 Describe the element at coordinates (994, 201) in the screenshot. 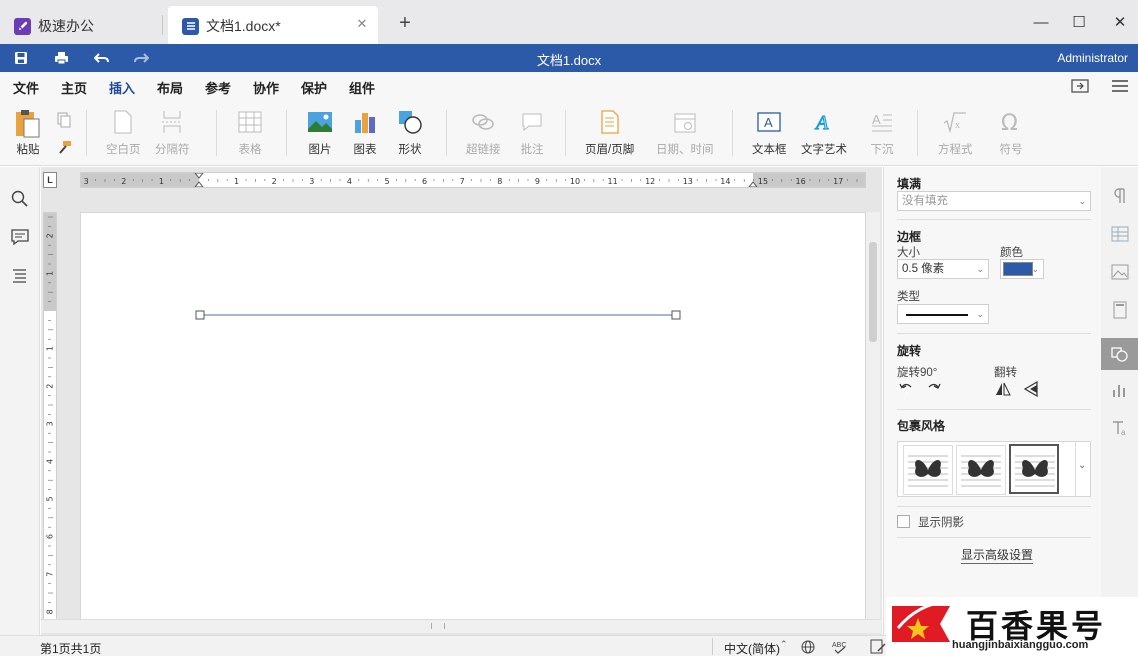

I see `fill-select: 没有填充 ⌄` at that location.